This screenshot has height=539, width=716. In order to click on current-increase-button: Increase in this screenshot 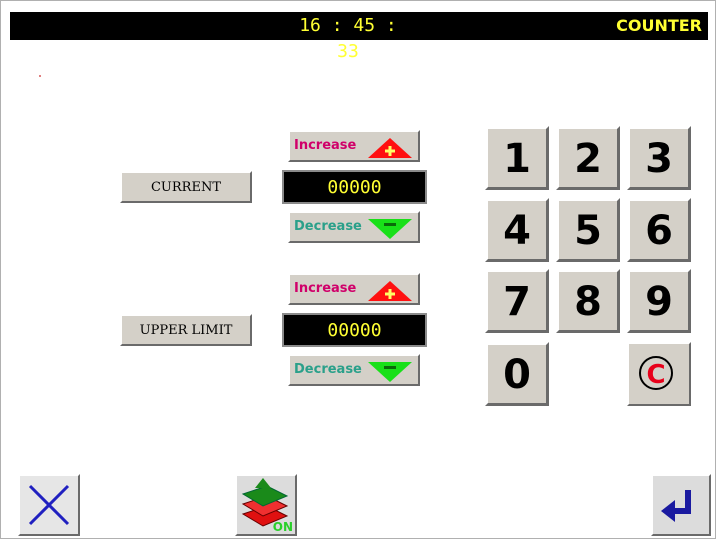, I will do `click(354, 146)`.